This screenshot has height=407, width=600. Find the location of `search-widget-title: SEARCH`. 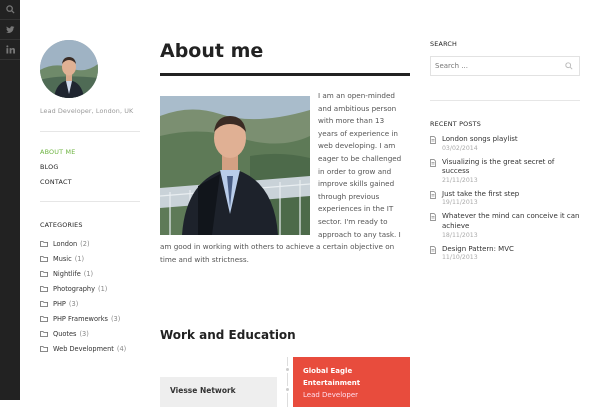

search-widget-title: SEARCH is located at coordinates (444, 44).